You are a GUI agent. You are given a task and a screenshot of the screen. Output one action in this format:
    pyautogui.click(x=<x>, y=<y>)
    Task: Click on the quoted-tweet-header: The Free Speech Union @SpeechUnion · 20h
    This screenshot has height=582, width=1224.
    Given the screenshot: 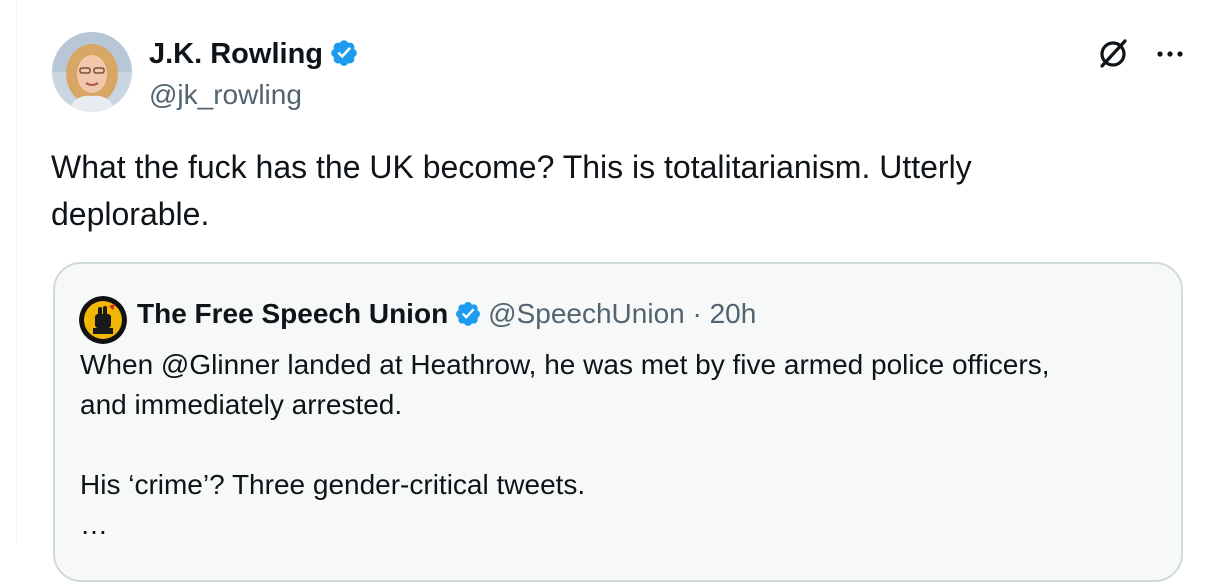 What is the action you would take?
    pyautogui.click(x=446, y=314)
    